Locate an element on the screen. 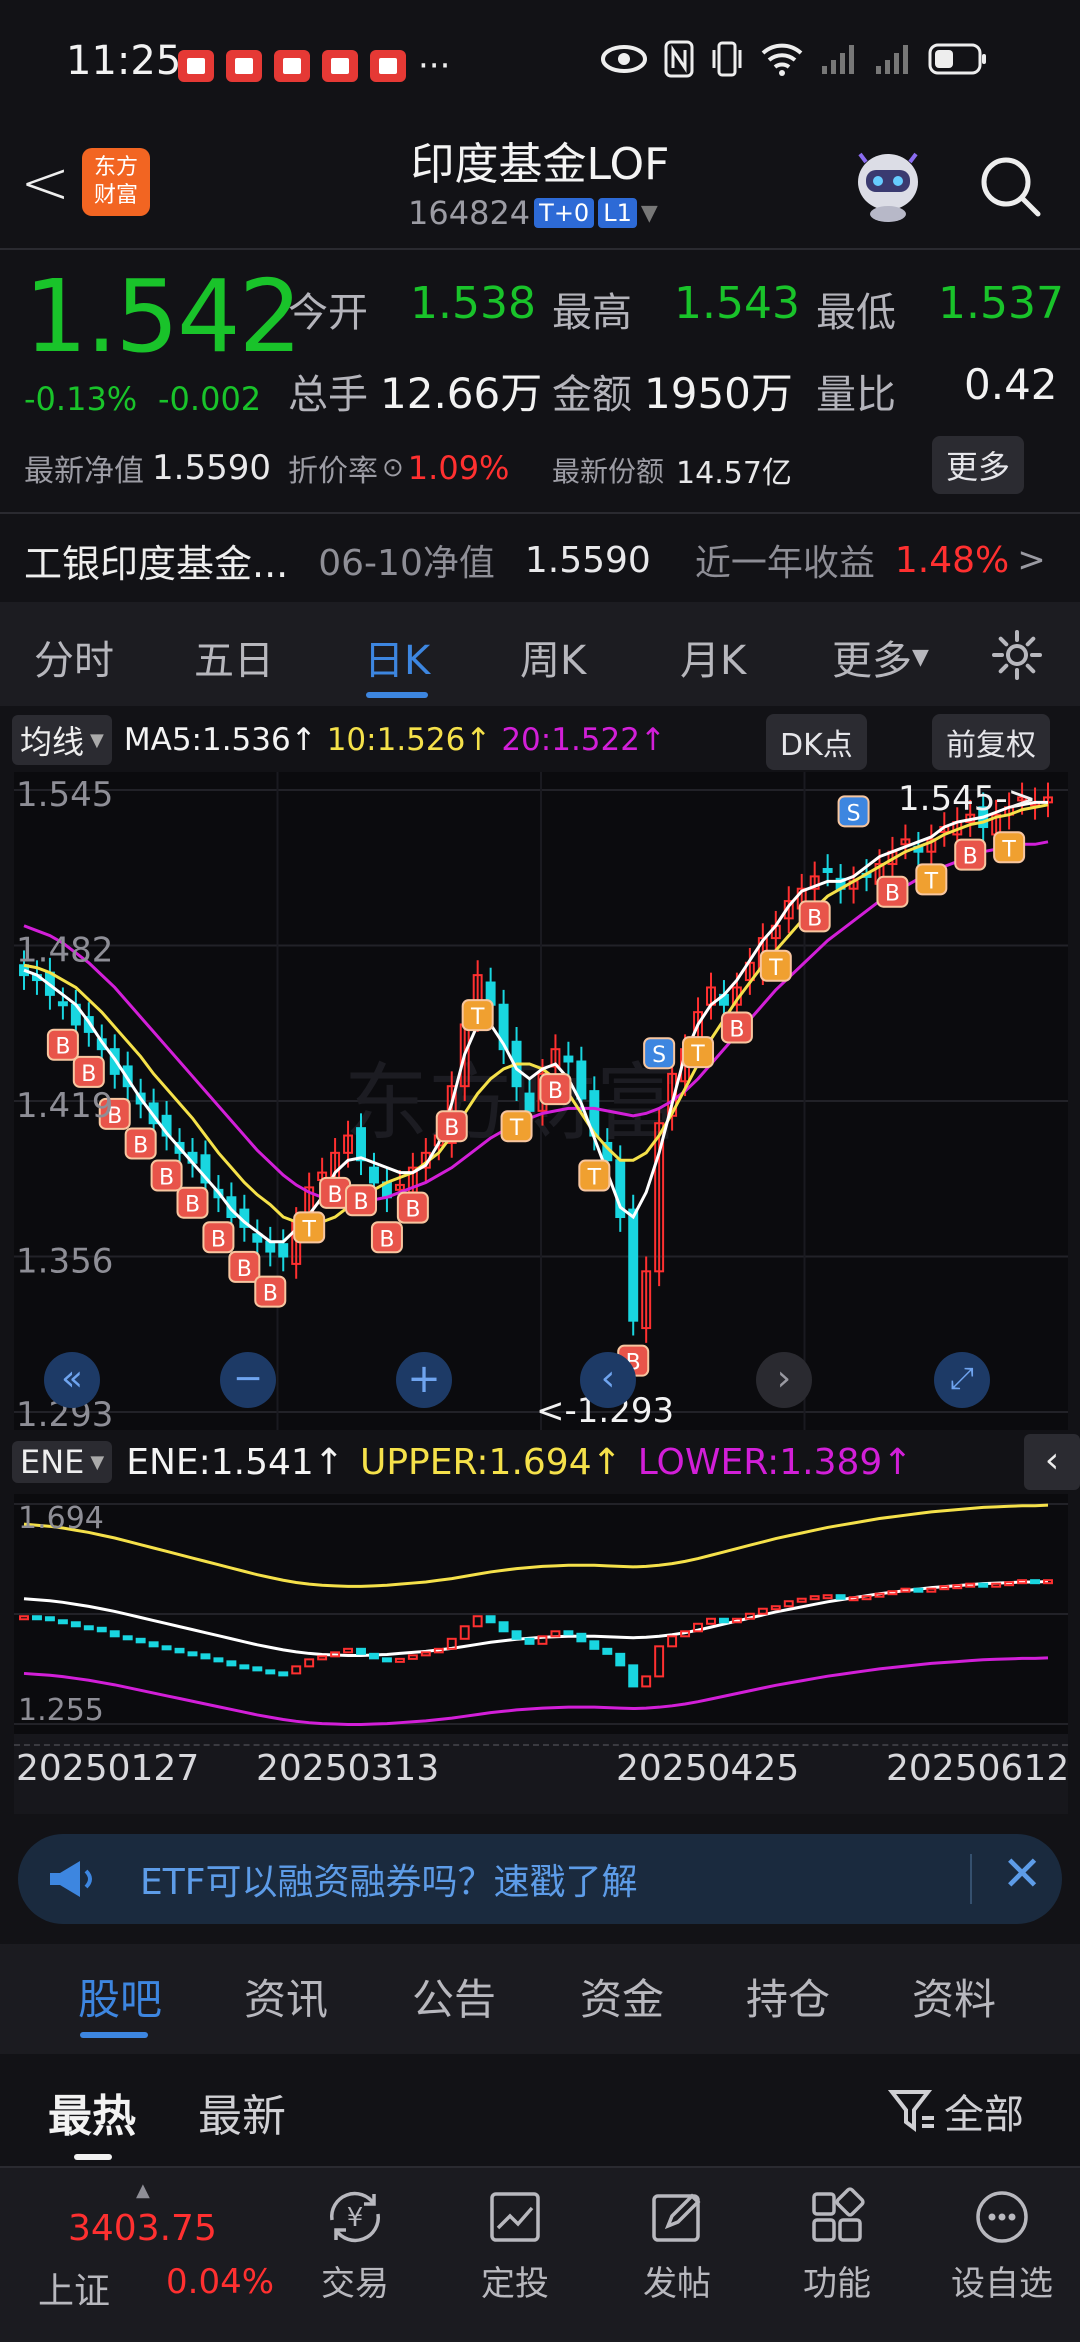 The image size is (1080, 2342). fund-info-row: 工银印度基金... 06-10净值 1.5590 近一年收益 1.48% > is located at coordinates (544, 560).